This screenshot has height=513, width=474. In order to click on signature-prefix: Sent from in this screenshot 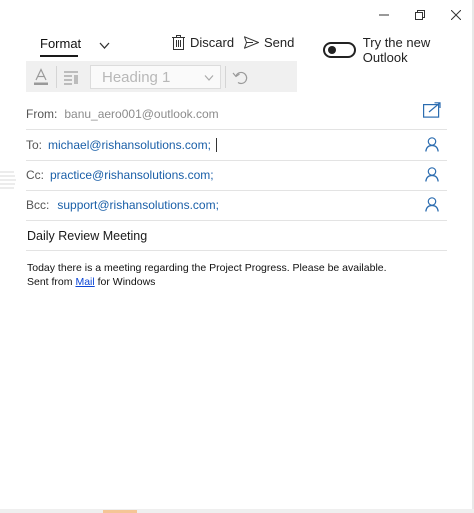, I will do `click(50, 282)`.